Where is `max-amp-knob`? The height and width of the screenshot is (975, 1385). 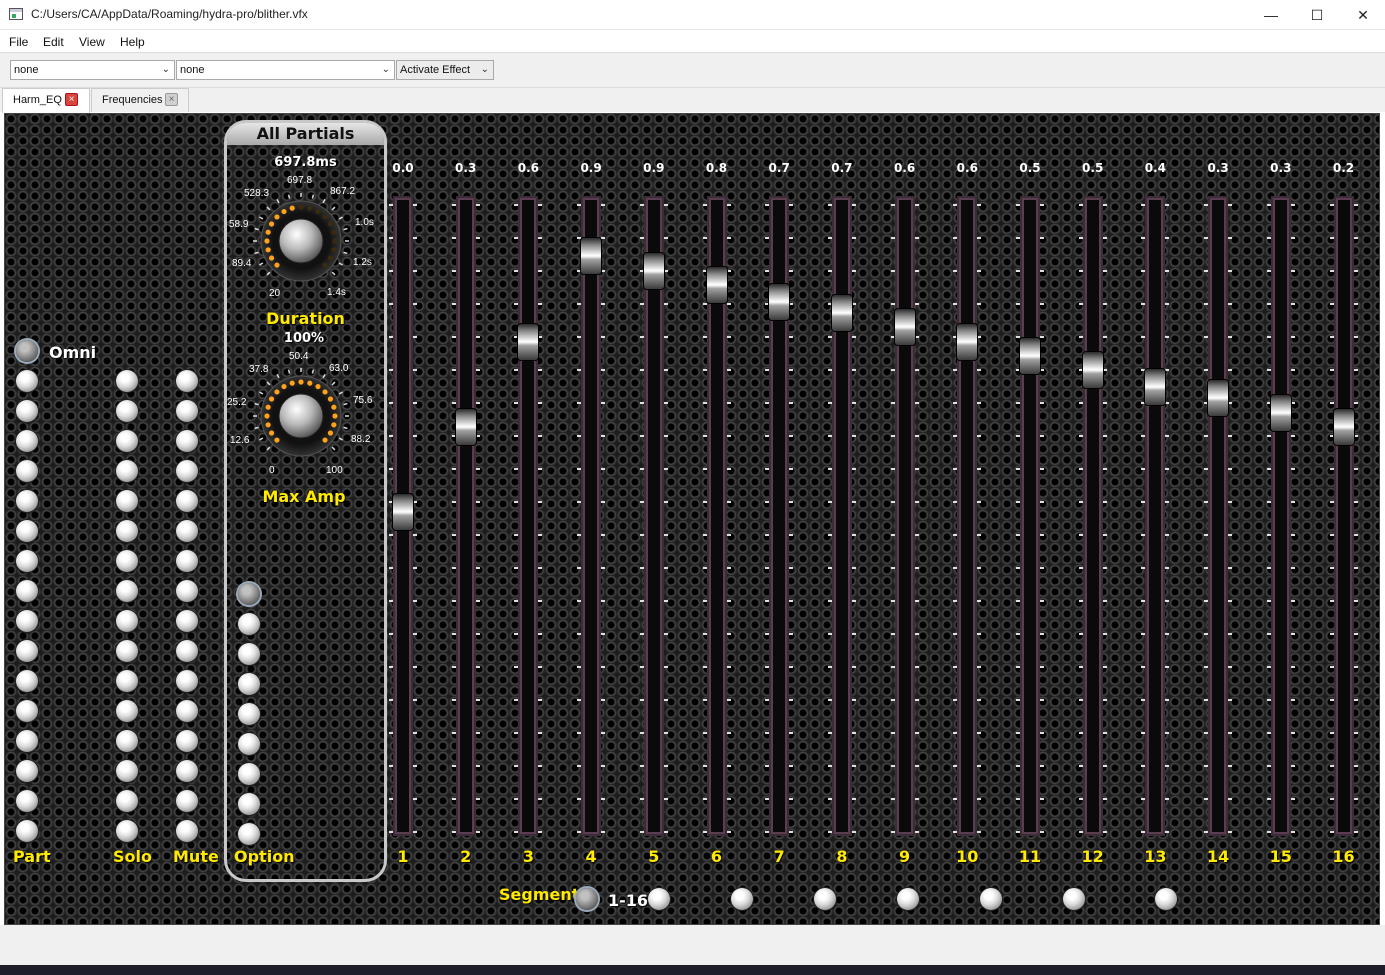 max-amp-knob is located at coordinates (305, 323).